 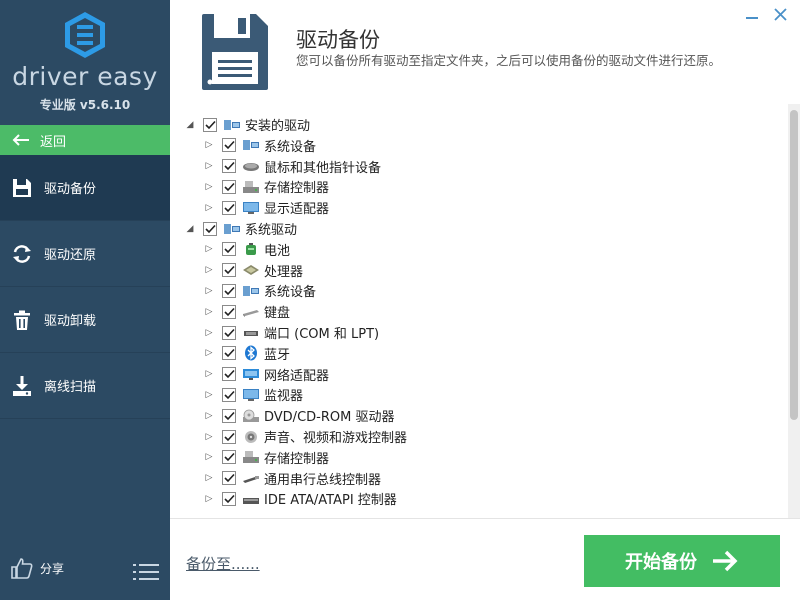 I want to click on refresh-icon, so click(x=22, y=254).